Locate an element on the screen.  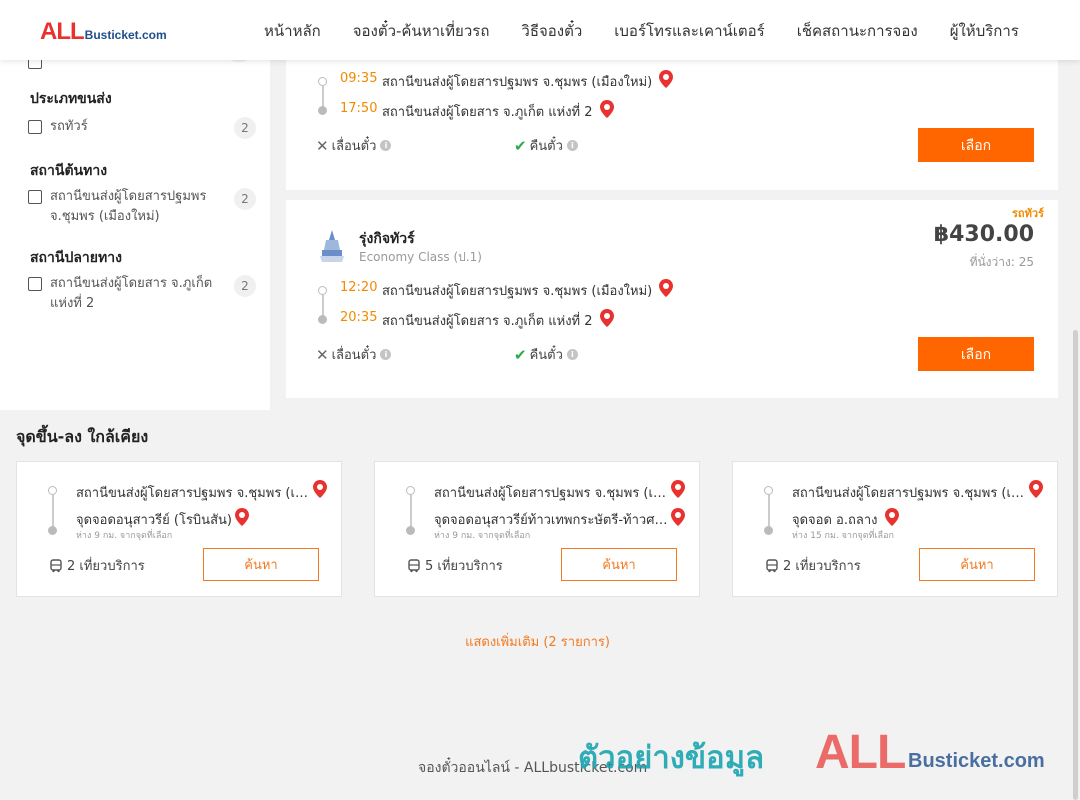
nav-how-to-book: วิธีจองตั๋ว is located at coordinates (551, 31).